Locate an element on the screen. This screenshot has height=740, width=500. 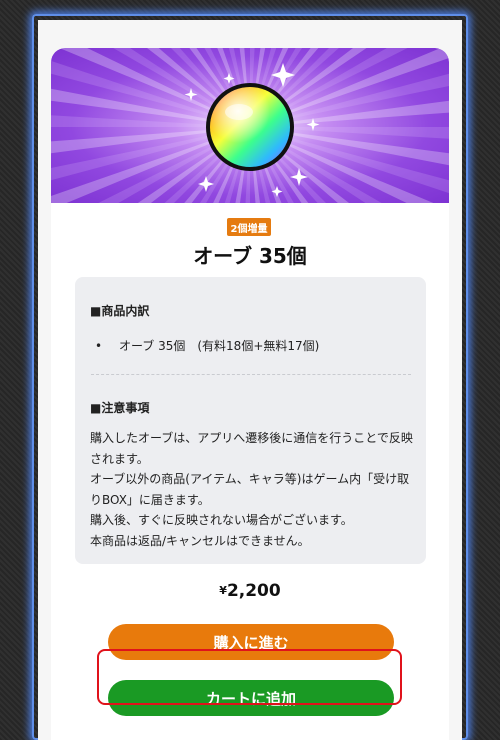
price-currency: ¥ is located at coordinates (223, 590).